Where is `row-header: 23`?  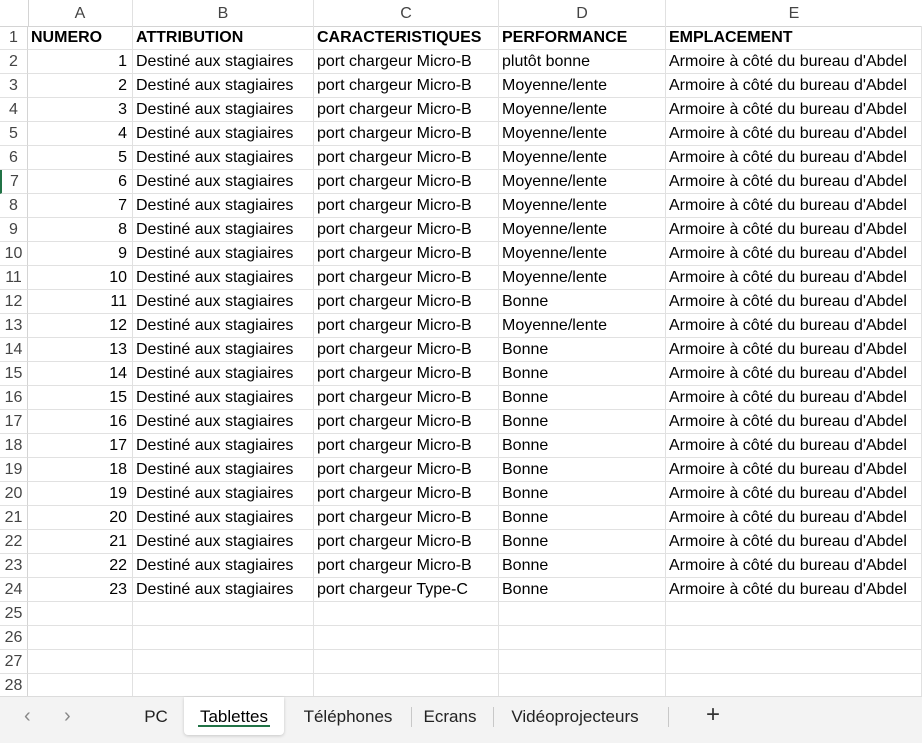
row-header: 23 is located at coordinates (14, 566).